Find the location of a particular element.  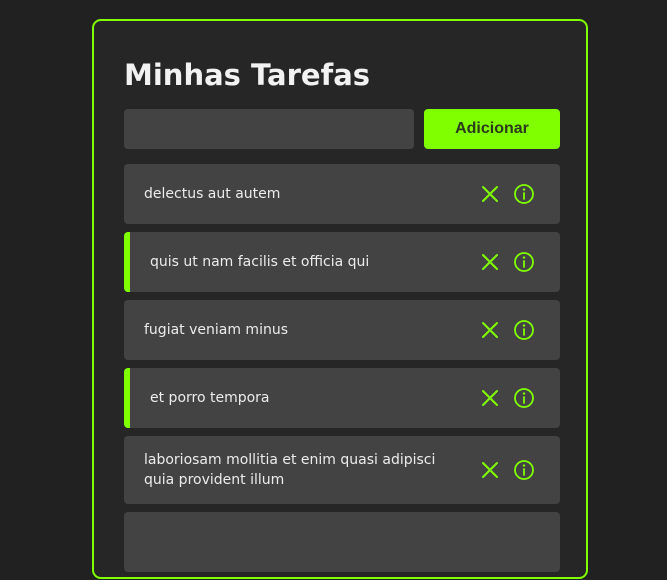

task-item: delectus aut autem is located at coordinates (342, 194).